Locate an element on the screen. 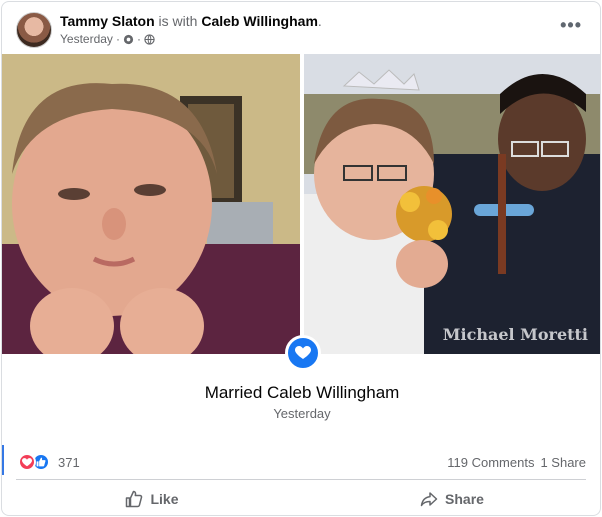 This screenshot has width=602, height=517. action-bar: Like Share is located at coordinates (301, 498).